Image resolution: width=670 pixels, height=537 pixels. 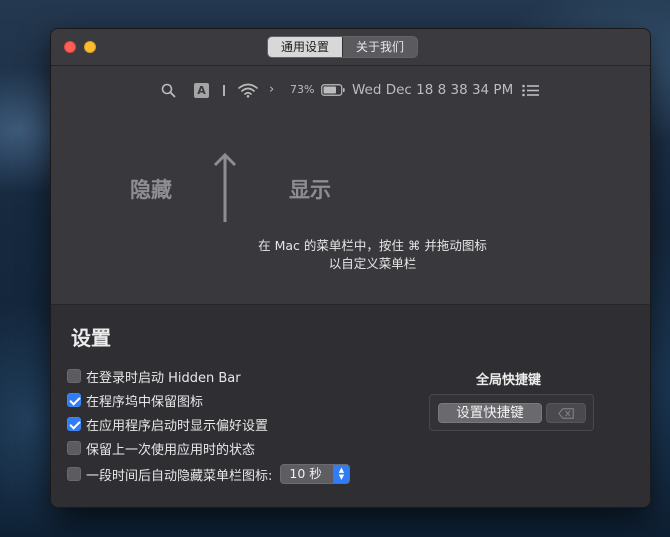 I want to click on separator-icon, so click(x=224, y=90).